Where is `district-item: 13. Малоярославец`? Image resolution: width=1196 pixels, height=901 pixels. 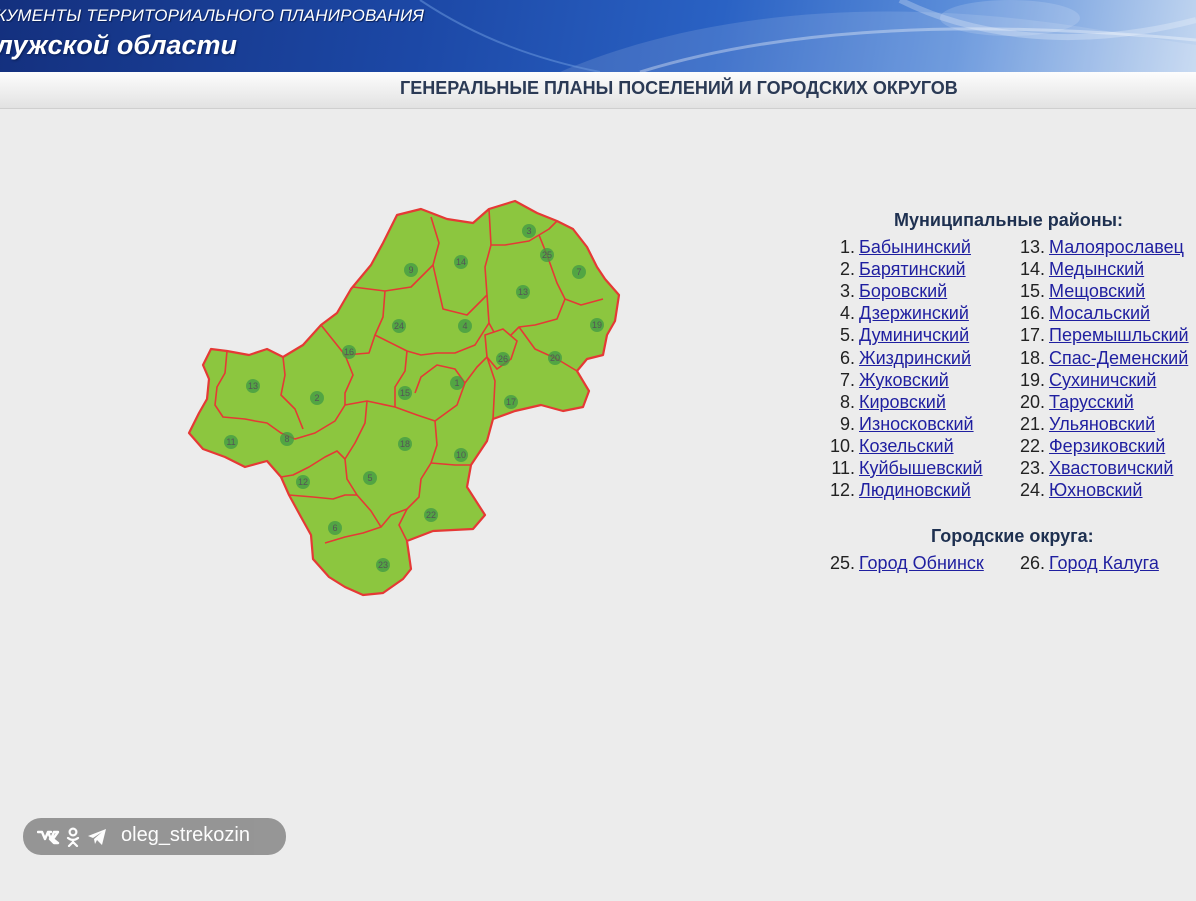 district-item: 13. Малоярославец is located at coordinates (1098, 247).